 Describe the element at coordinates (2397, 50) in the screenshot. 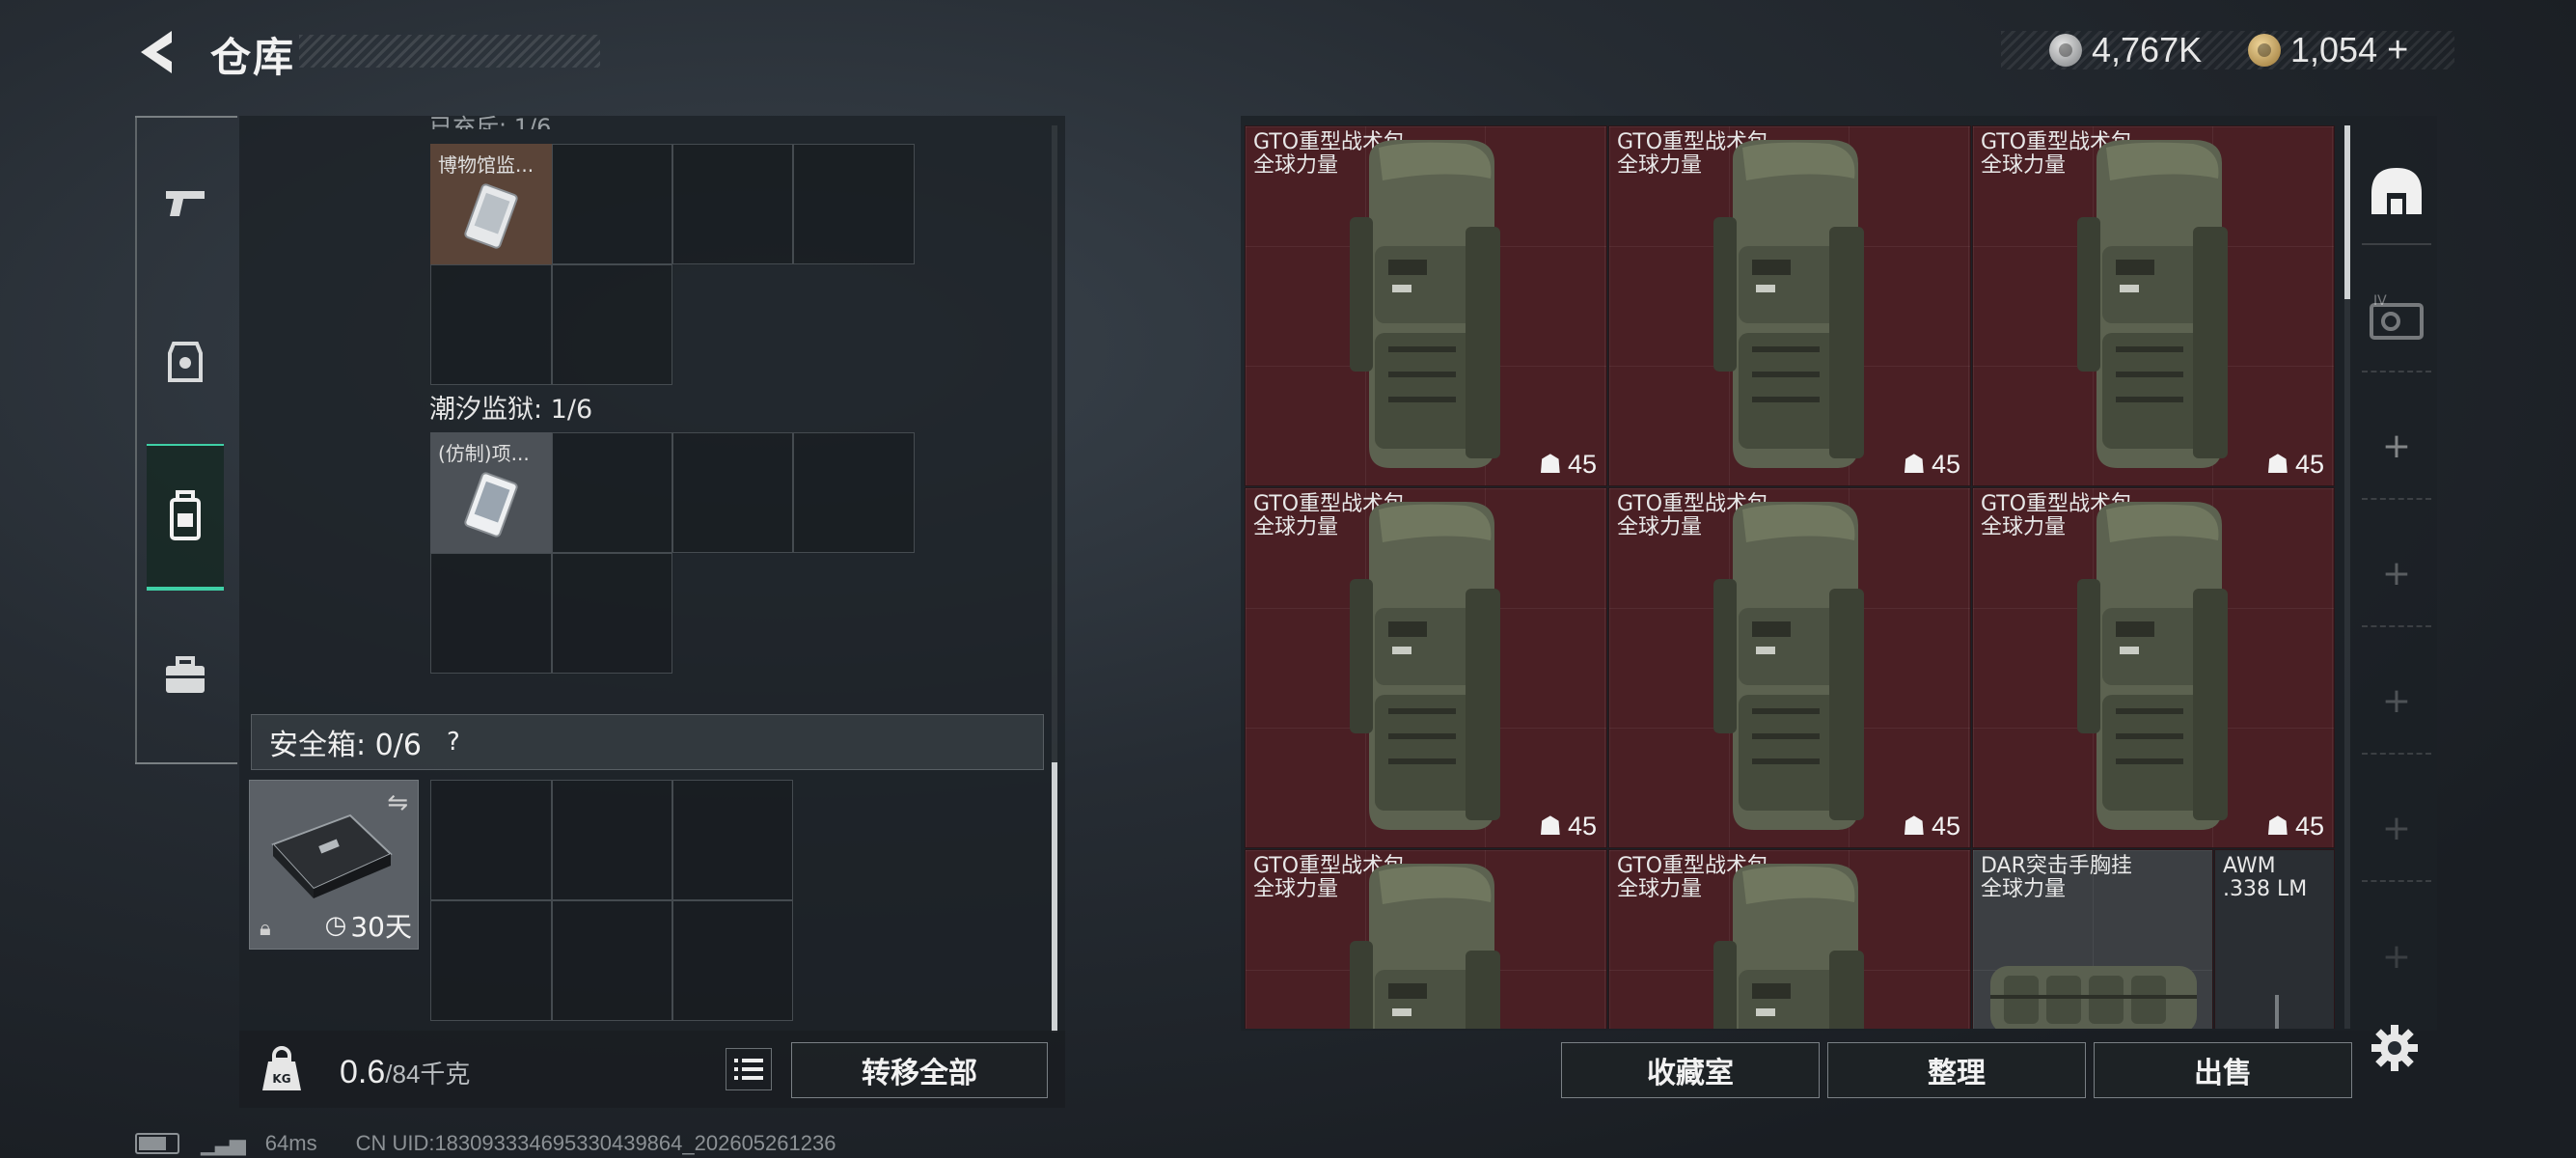

I see `add-currency-button: +` at that location.